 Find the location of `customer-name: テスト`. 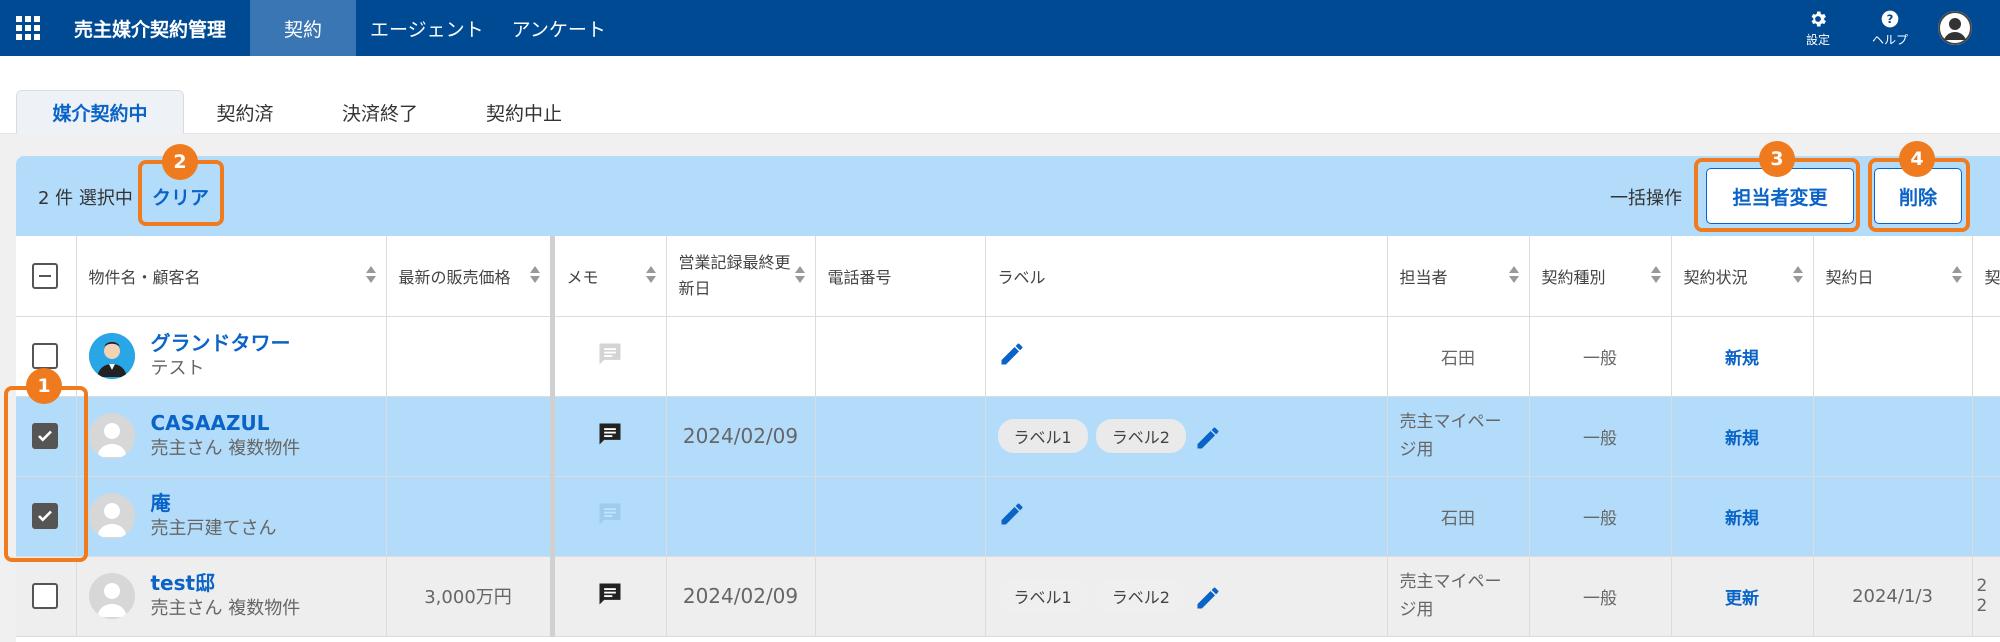

customer-name: テスト is located at coordinates (177, 368).